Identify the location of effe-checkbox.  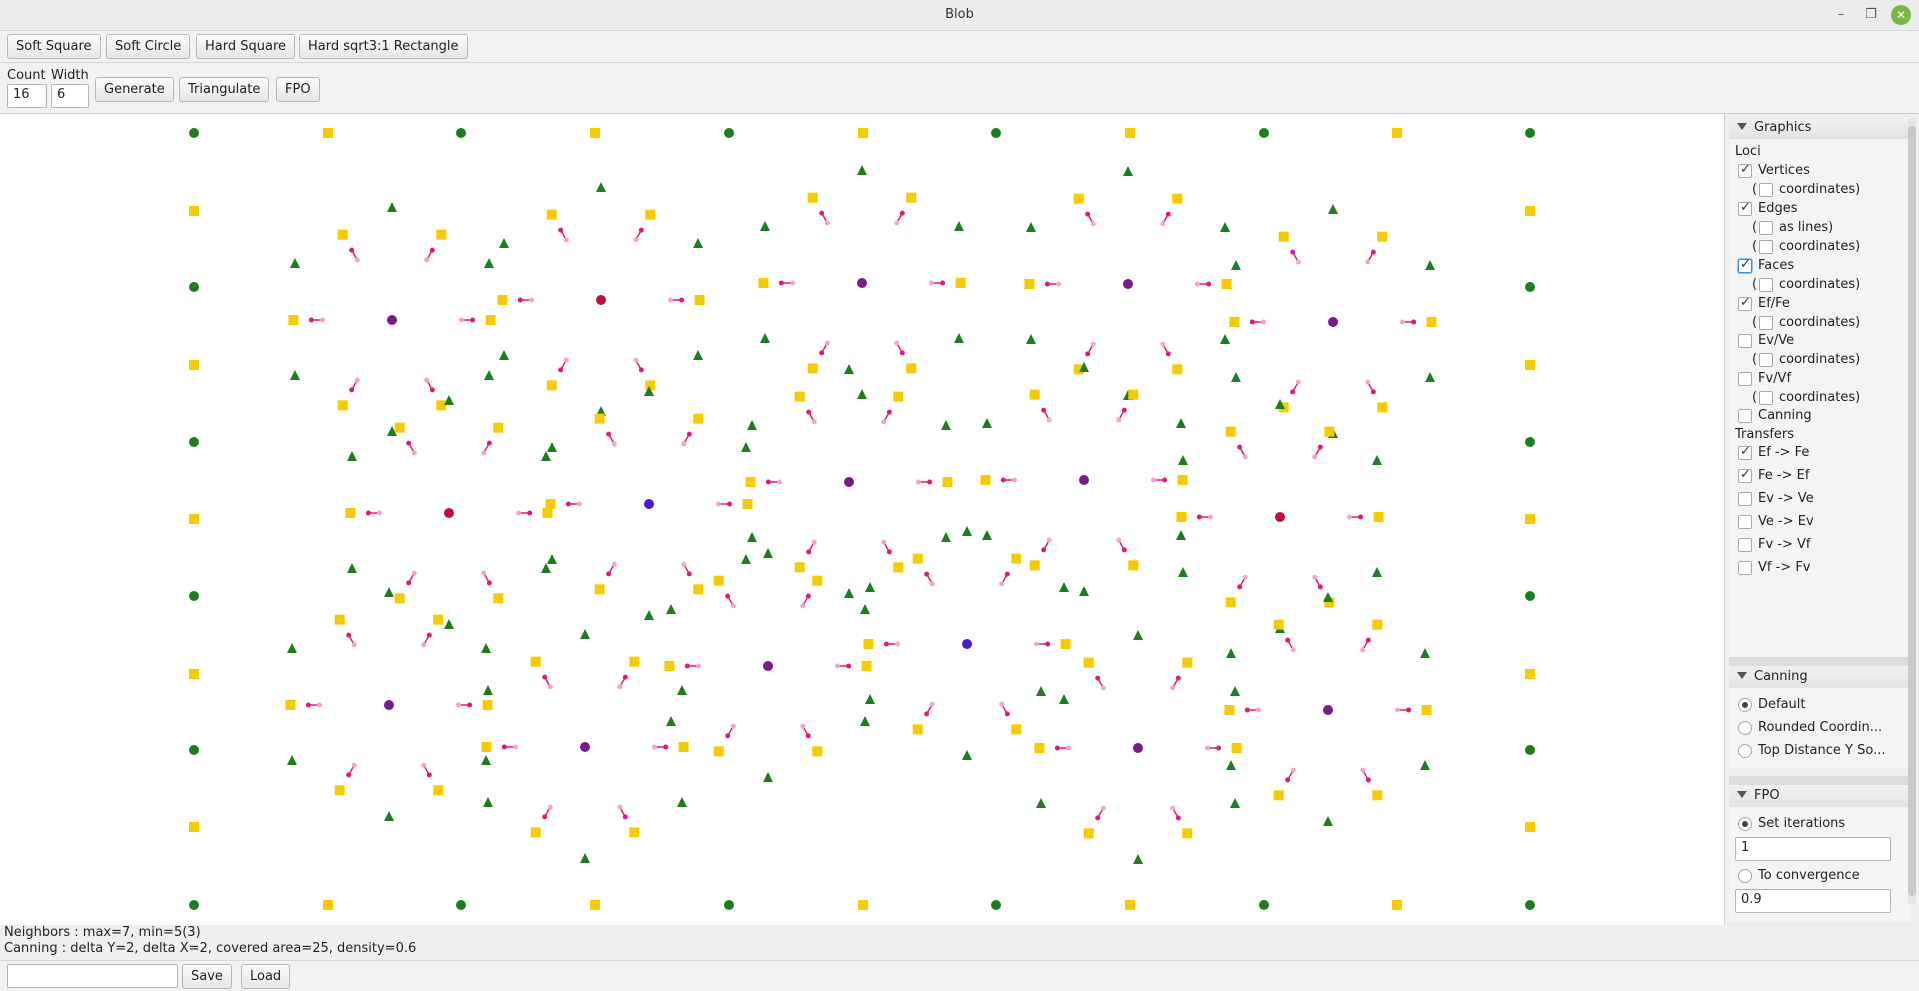
(1745, 303).